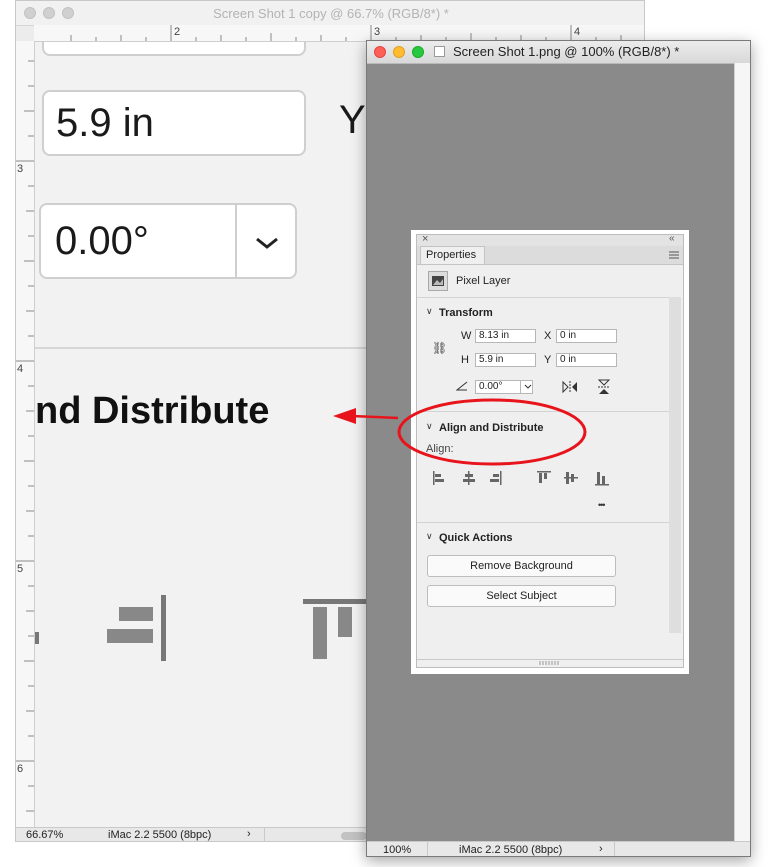 This screenshot has height=867, width=769. Describe the element at coordinates (462, 386) in the screenshot. I see `angle-icon` at that location.